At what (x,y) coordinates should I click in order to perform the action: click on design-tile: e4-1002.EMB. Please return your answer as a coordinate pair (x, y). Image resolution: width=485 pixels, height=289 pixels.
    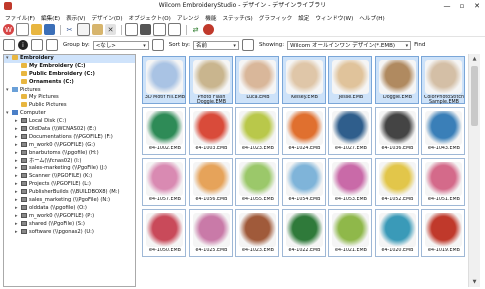
    Looking at the image, I should click on (164, 131).